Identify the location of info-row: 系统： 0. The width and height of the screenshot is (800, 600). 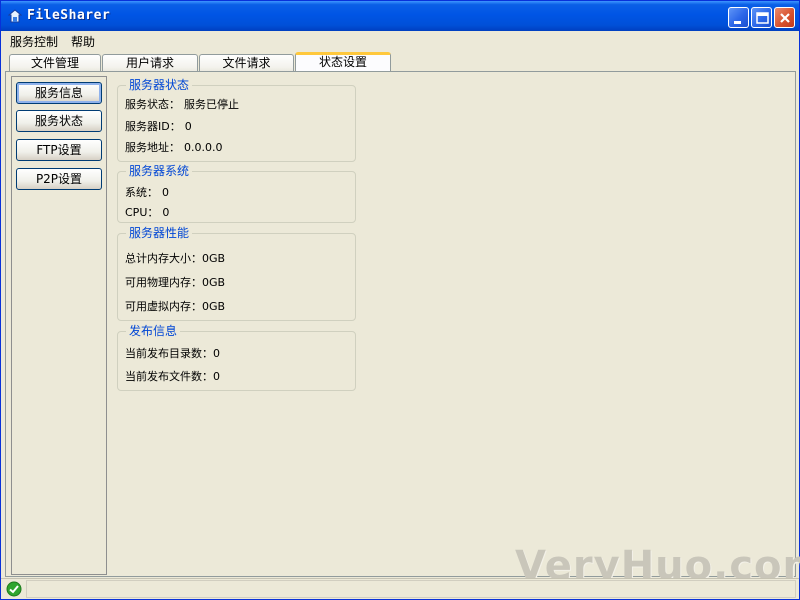
(147, 193).